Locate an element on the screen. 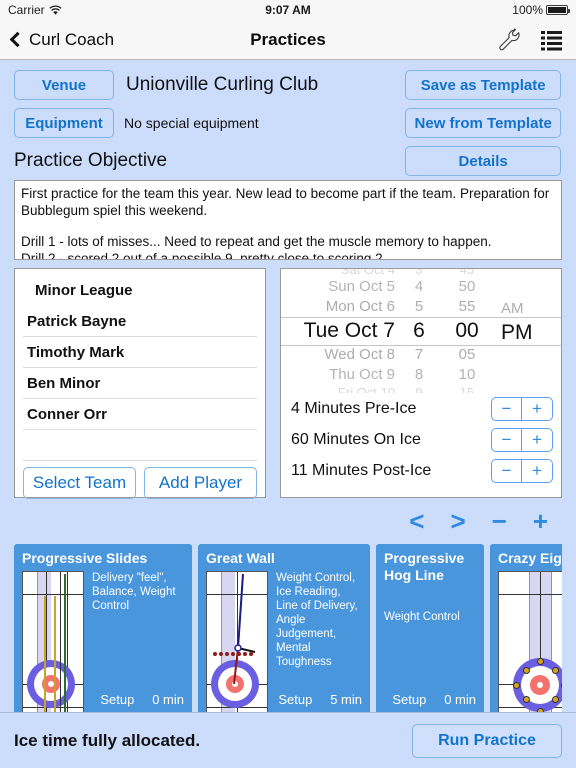 This screenshot has width=576, height=768. post-ice-stepper: − + is located at coordinates (522, 470).